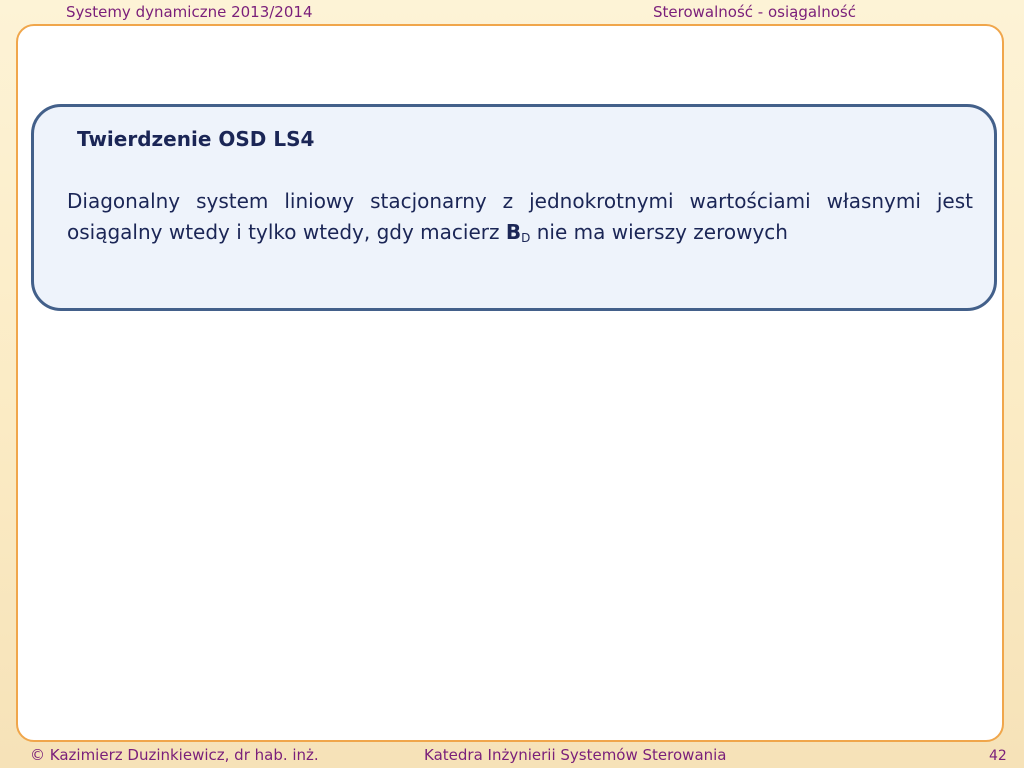 This screenshot has height=768, width=1024. Describe the element at coordinates (575, 755) in the screenshot. I see `footer-department: Katedra Inżynierii Systemów Sterowania` at that location.